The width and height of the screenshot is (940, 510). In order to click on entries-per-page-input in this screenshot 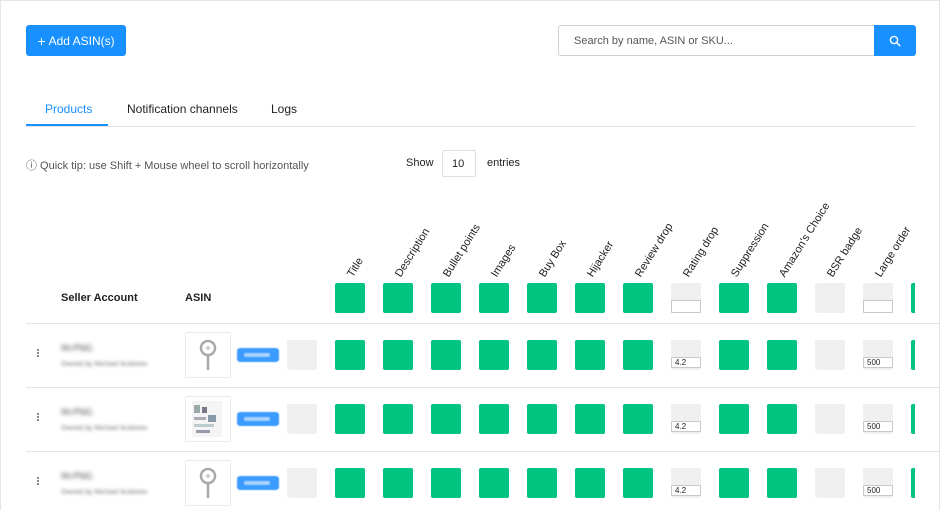, I will do `click(459, 163)`.